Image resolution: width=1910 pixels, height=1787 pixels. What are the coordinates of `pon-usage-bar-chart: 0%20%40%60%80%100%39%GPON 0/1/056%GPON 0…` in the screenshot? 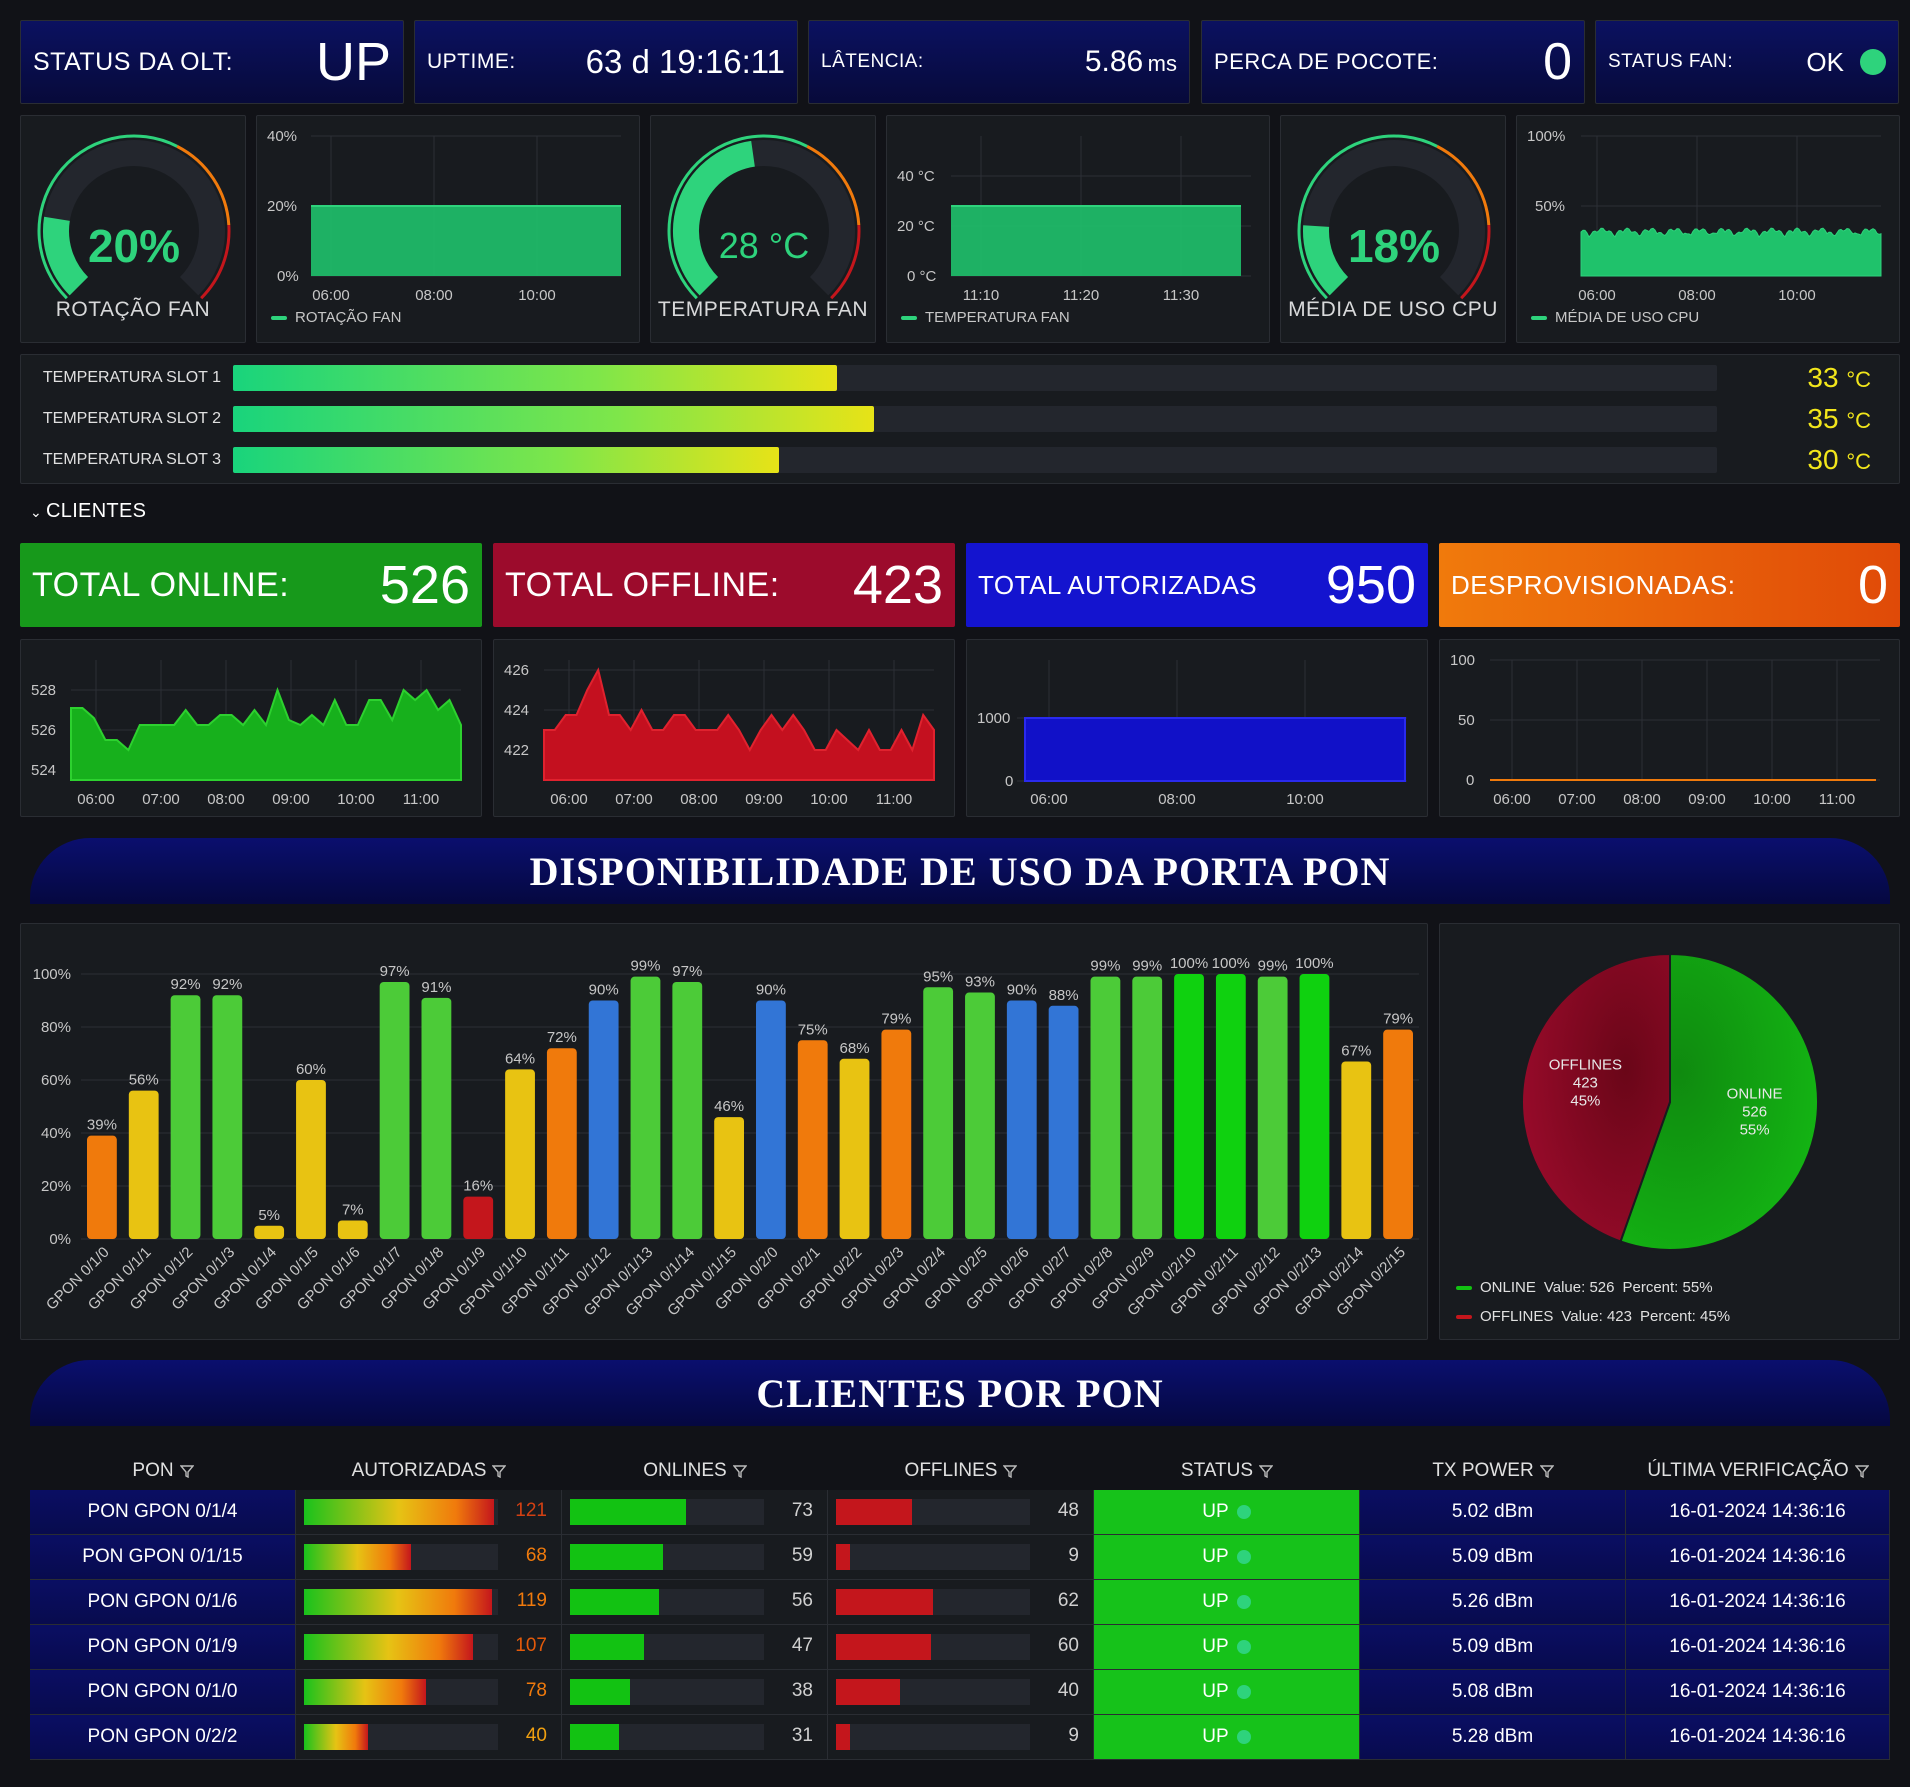 It's located at (726, 1137).